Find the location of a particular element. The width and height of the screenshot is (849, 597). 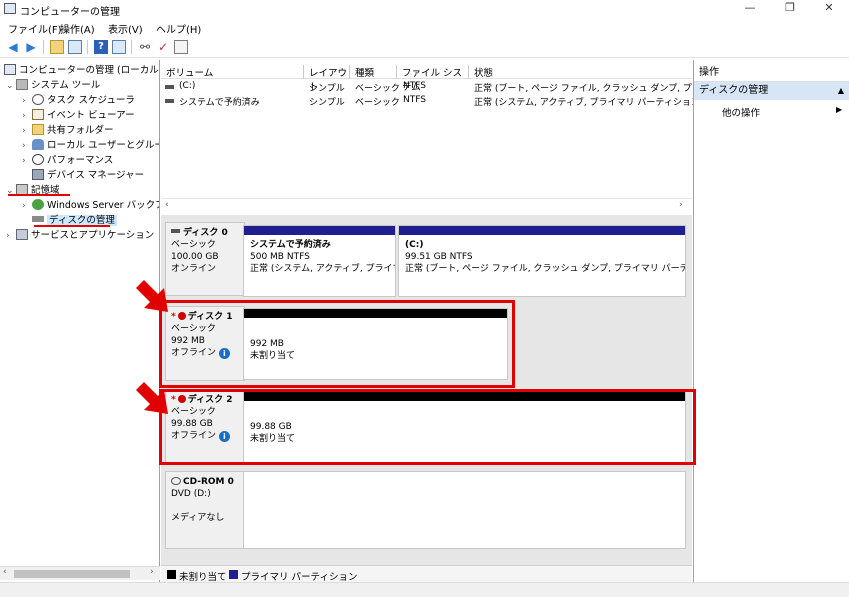

storage-underline is located at coordinates (39, 195).